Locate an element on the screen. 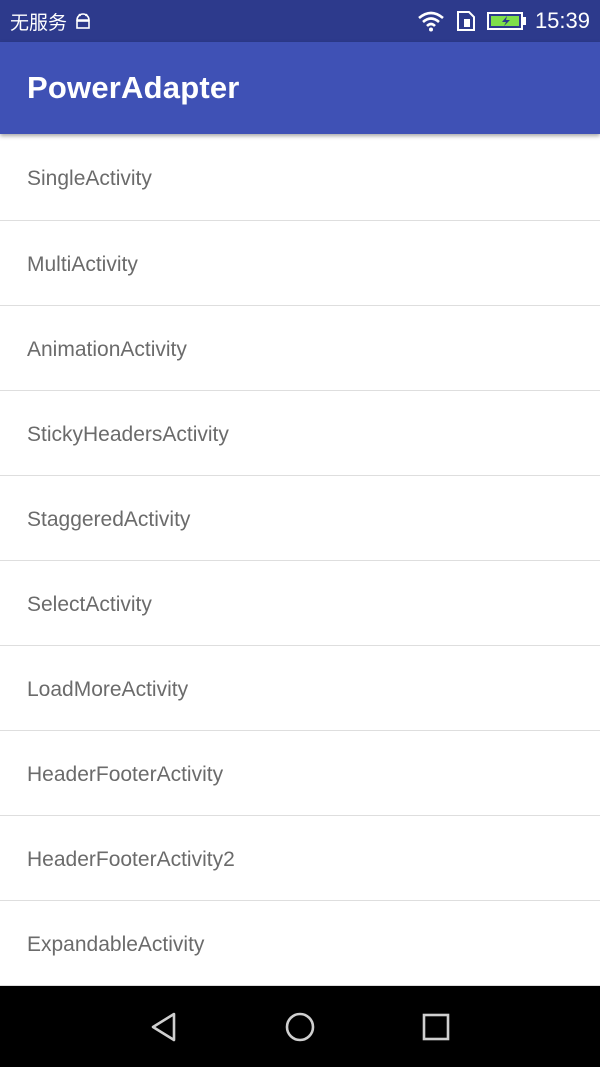 This screenshot has height=1067, width=600. list-item-load-more-activity: LoadMoreActivity is located at coordinates (300, 688).